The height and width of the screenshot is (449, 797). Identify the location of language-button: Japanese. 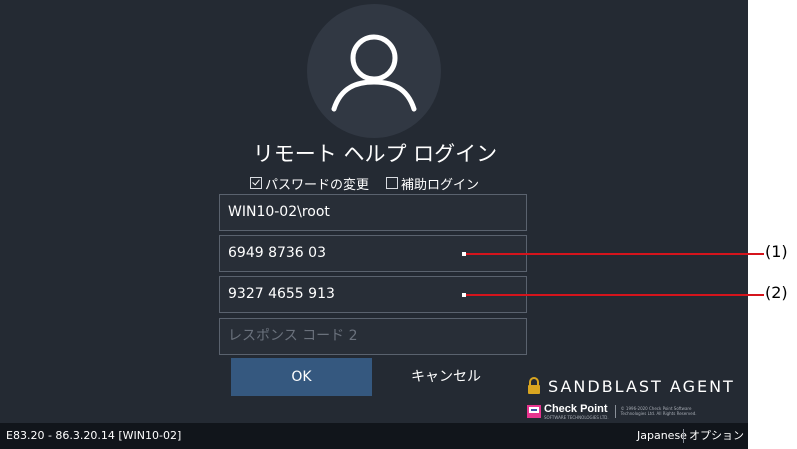
(662, 436).